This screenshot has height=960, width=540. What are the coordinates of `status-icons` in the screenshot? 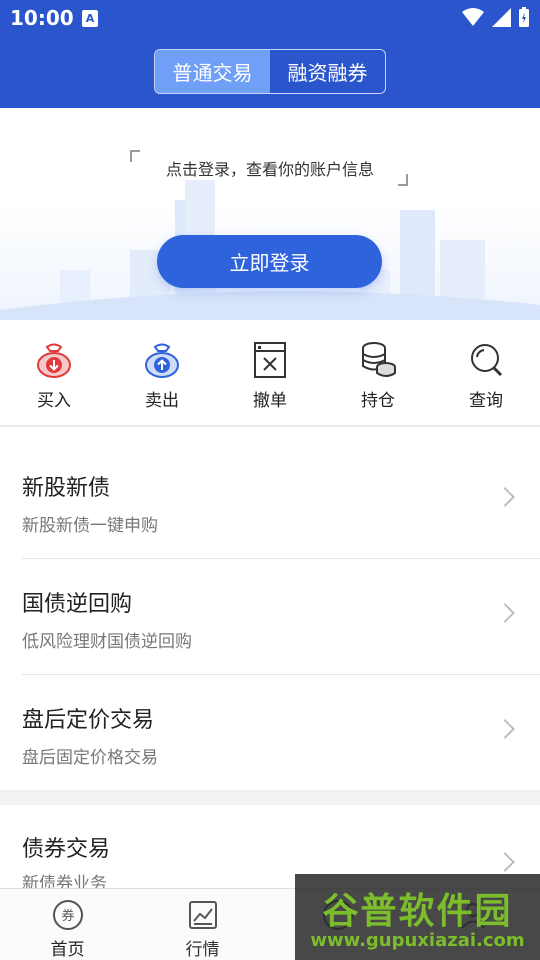 It's located at (496, 17).